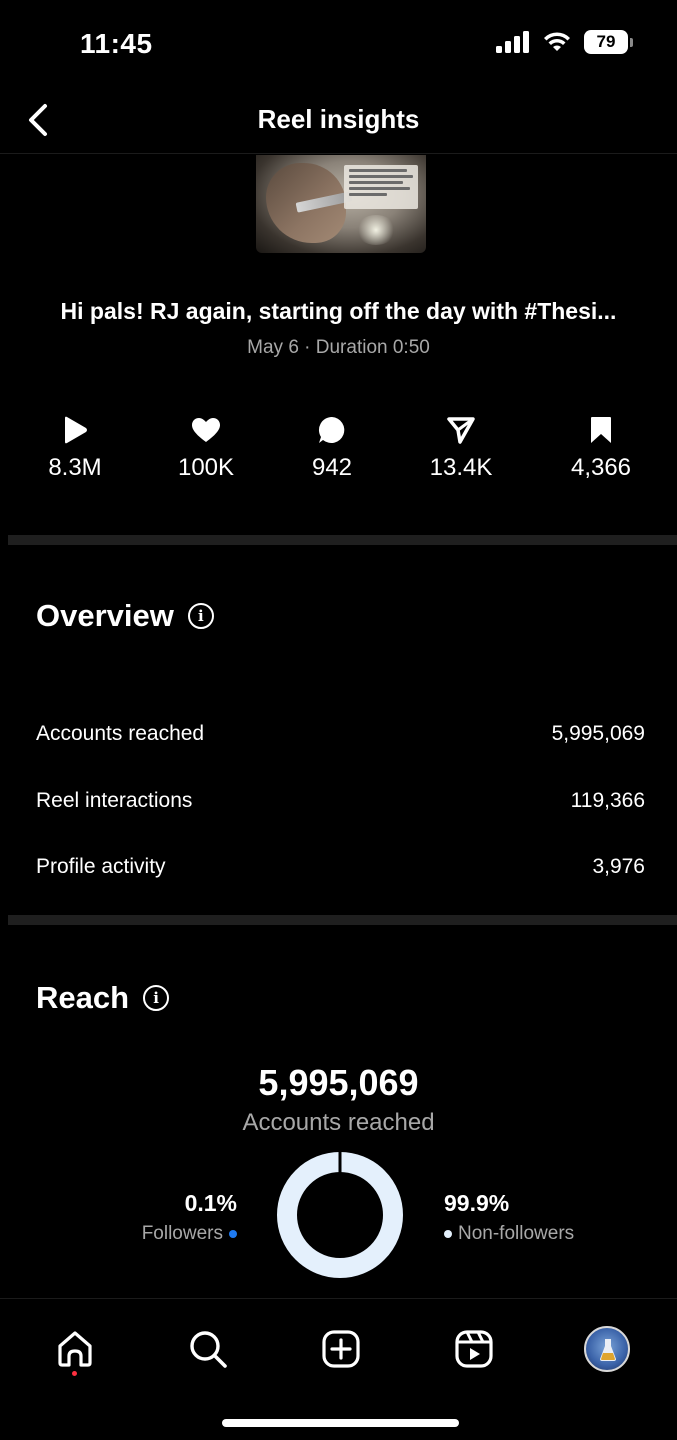  I want to click on home-icon, so click(75, 1349).